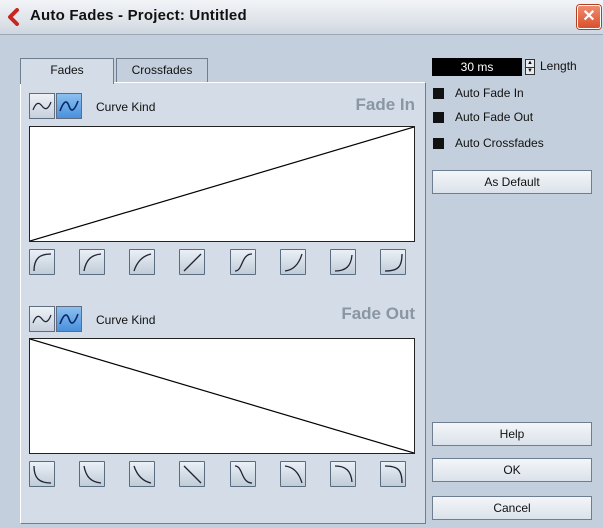  I want to click on fade-out-curve-1-icon, so click(42, 474).